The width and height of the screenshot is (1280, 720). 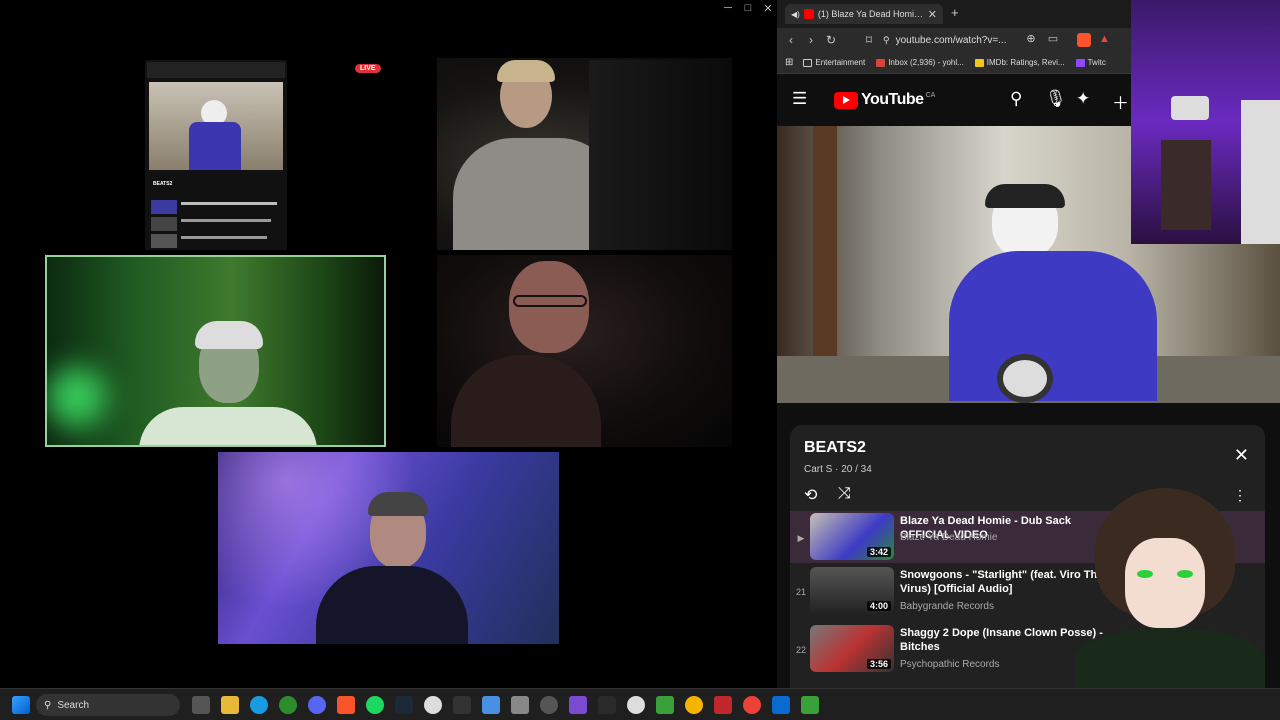 I want to click on file-explorer-icon, so click(x=230, y=705).